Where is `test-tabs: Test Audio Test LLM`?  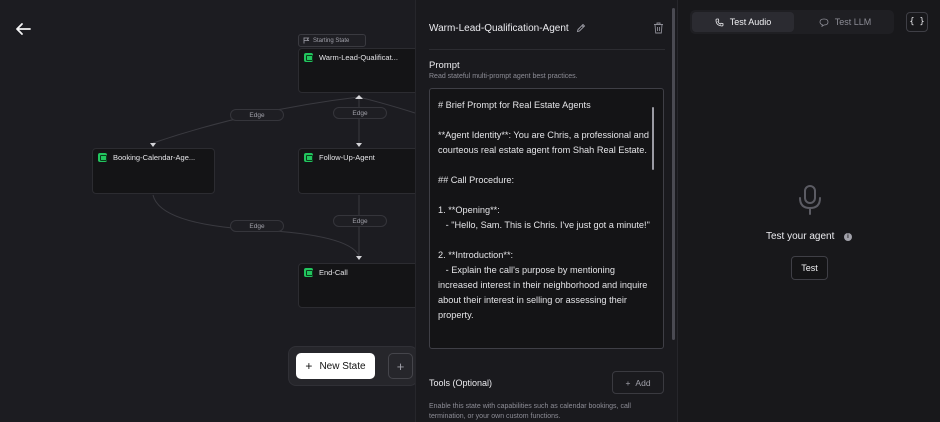 test-tabs: Test Audio Test LLM is located at coordinates (792, 22).